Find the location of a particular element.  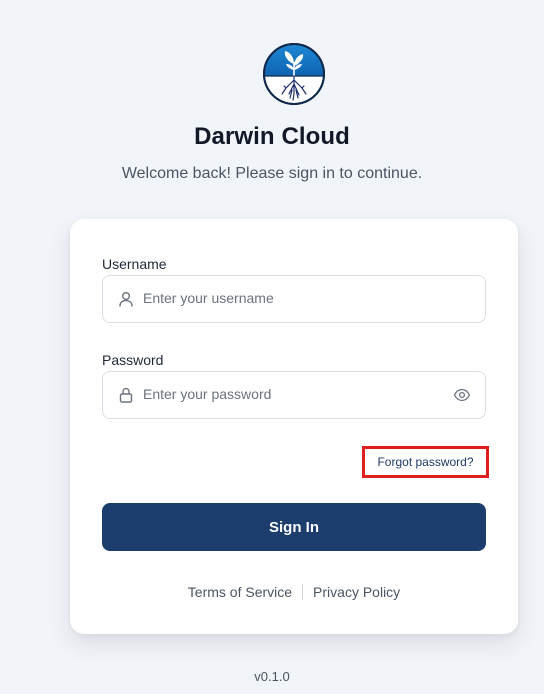

username-input is located at coordinates (293, 298).